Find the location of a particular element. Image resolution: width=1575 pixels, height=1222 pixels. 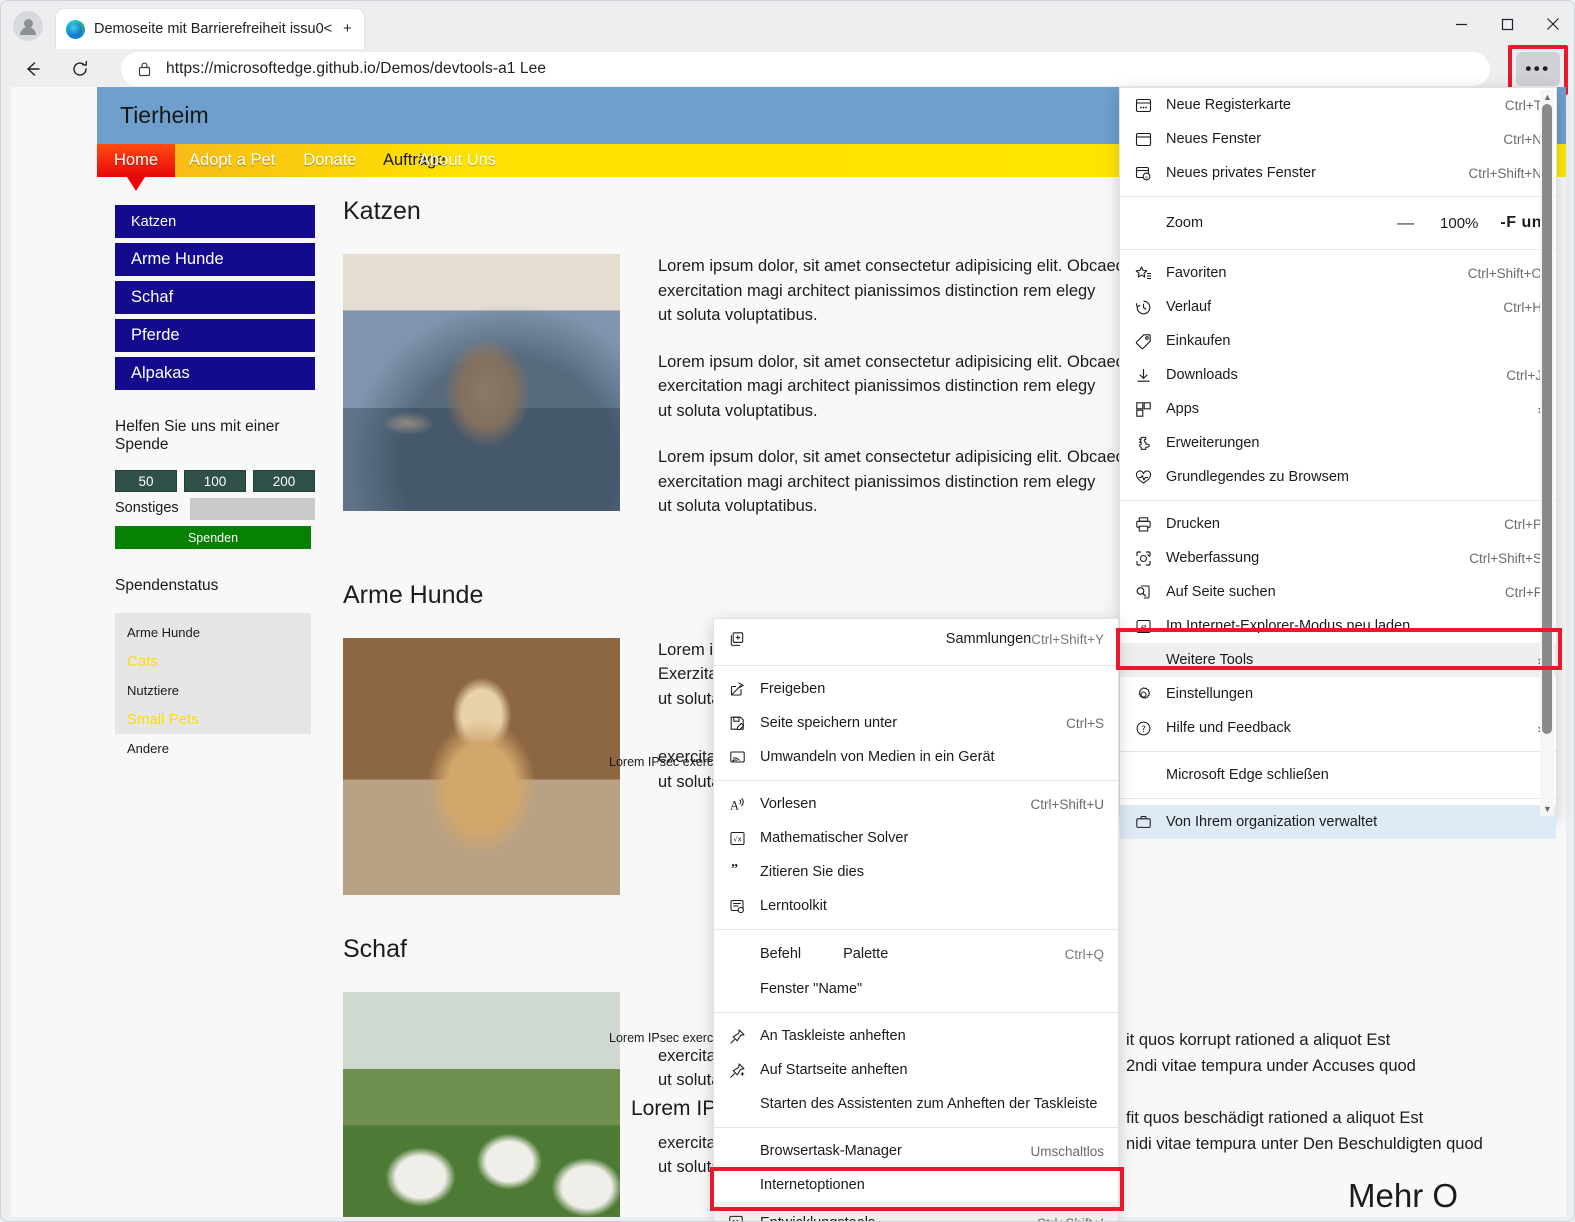

submenu-item-internetoptionen: Internetoptionen is located at coordinates (916, 1185).